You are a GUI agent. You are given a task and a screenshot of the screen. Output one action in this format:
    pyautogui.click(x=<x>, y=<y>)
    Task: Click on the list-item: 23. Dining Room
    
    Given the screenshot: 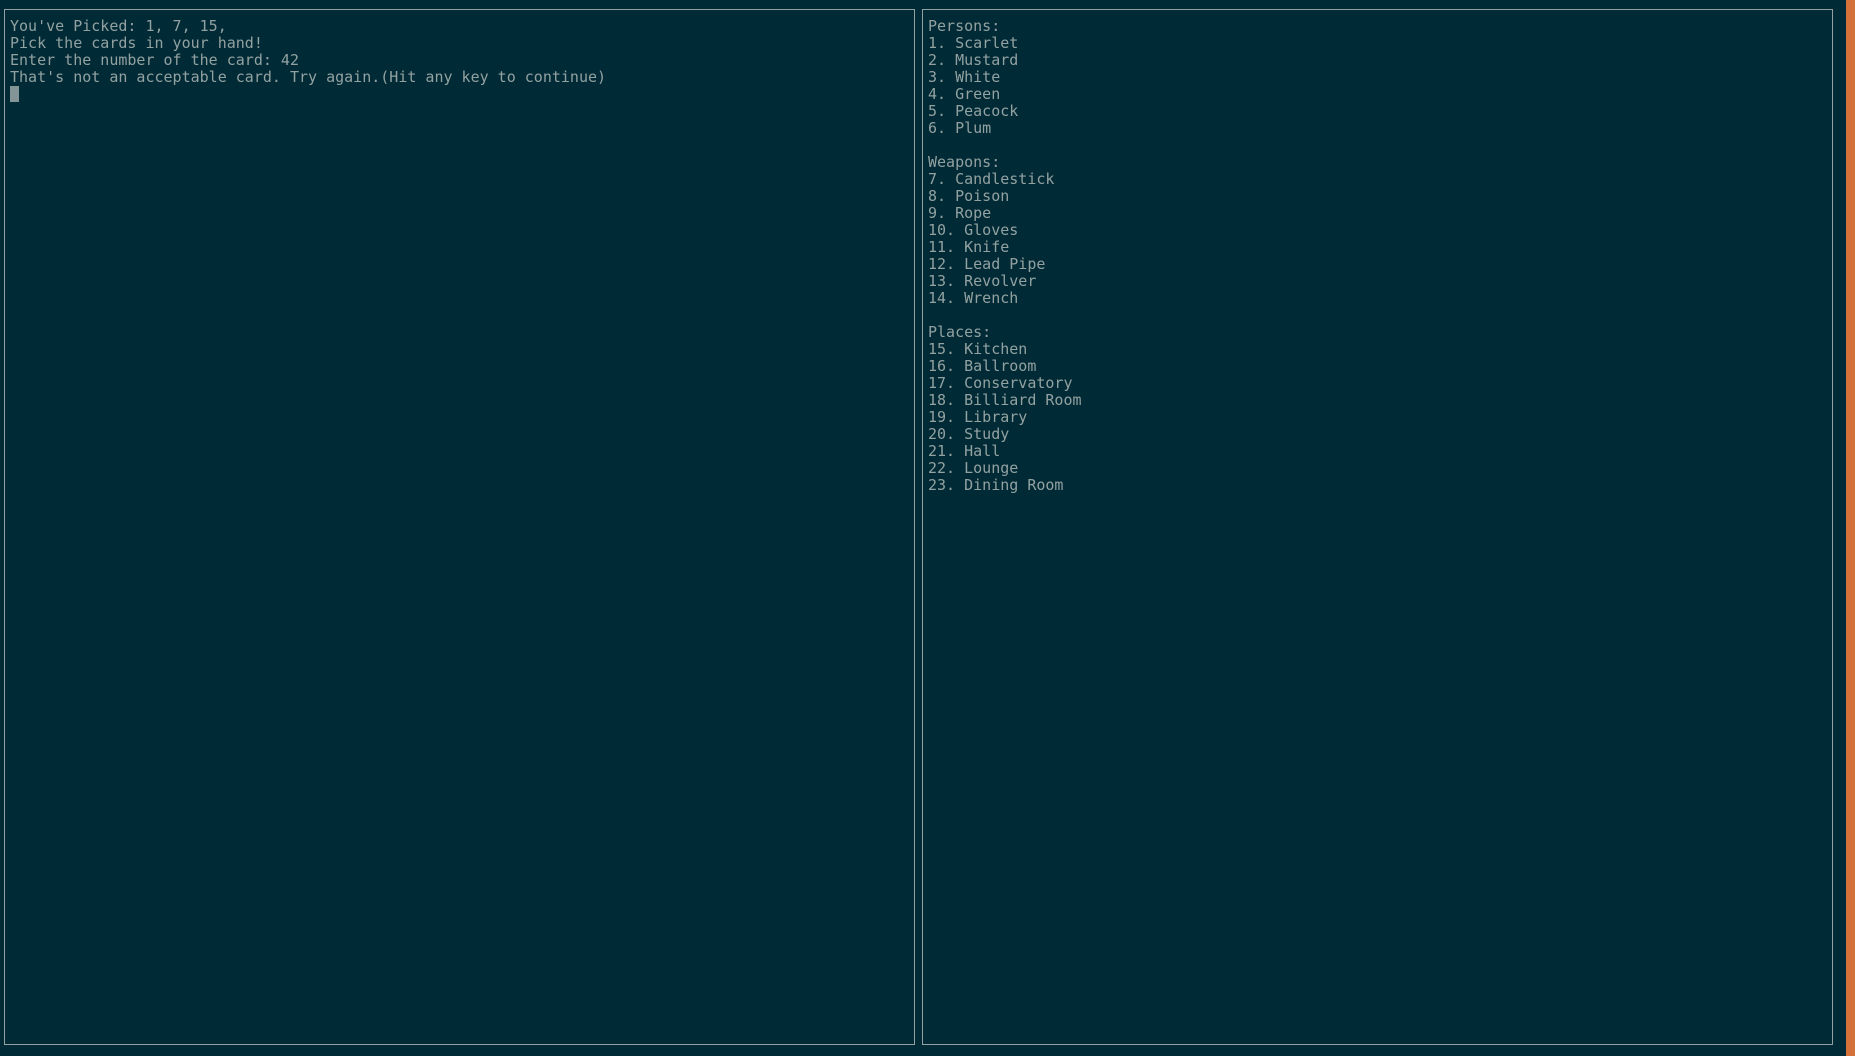 What is the action you would take?
    pyautogui.click(x=996, y=485)
    